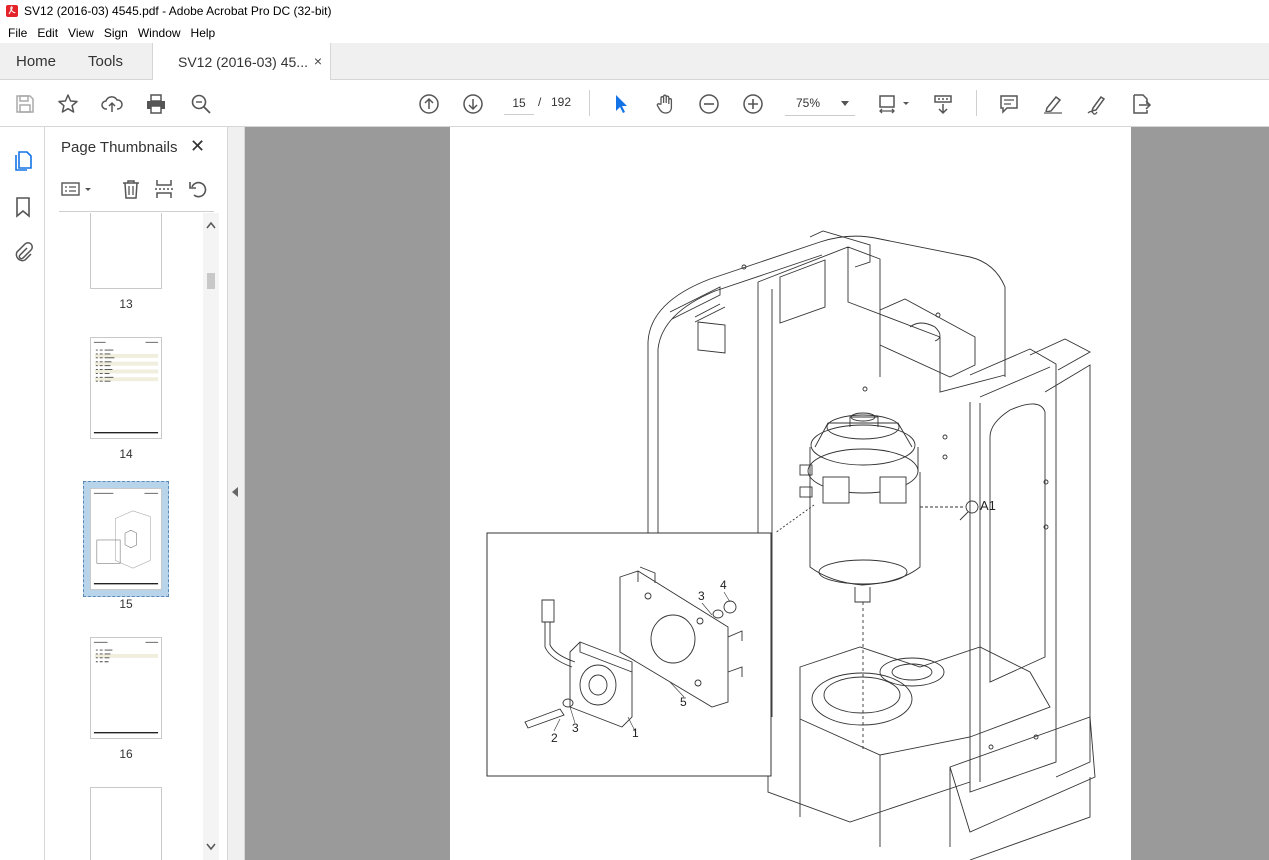 The width and height of the screenshot is (1269, 860). I want to click on navigation-rail, so click(22, 493).